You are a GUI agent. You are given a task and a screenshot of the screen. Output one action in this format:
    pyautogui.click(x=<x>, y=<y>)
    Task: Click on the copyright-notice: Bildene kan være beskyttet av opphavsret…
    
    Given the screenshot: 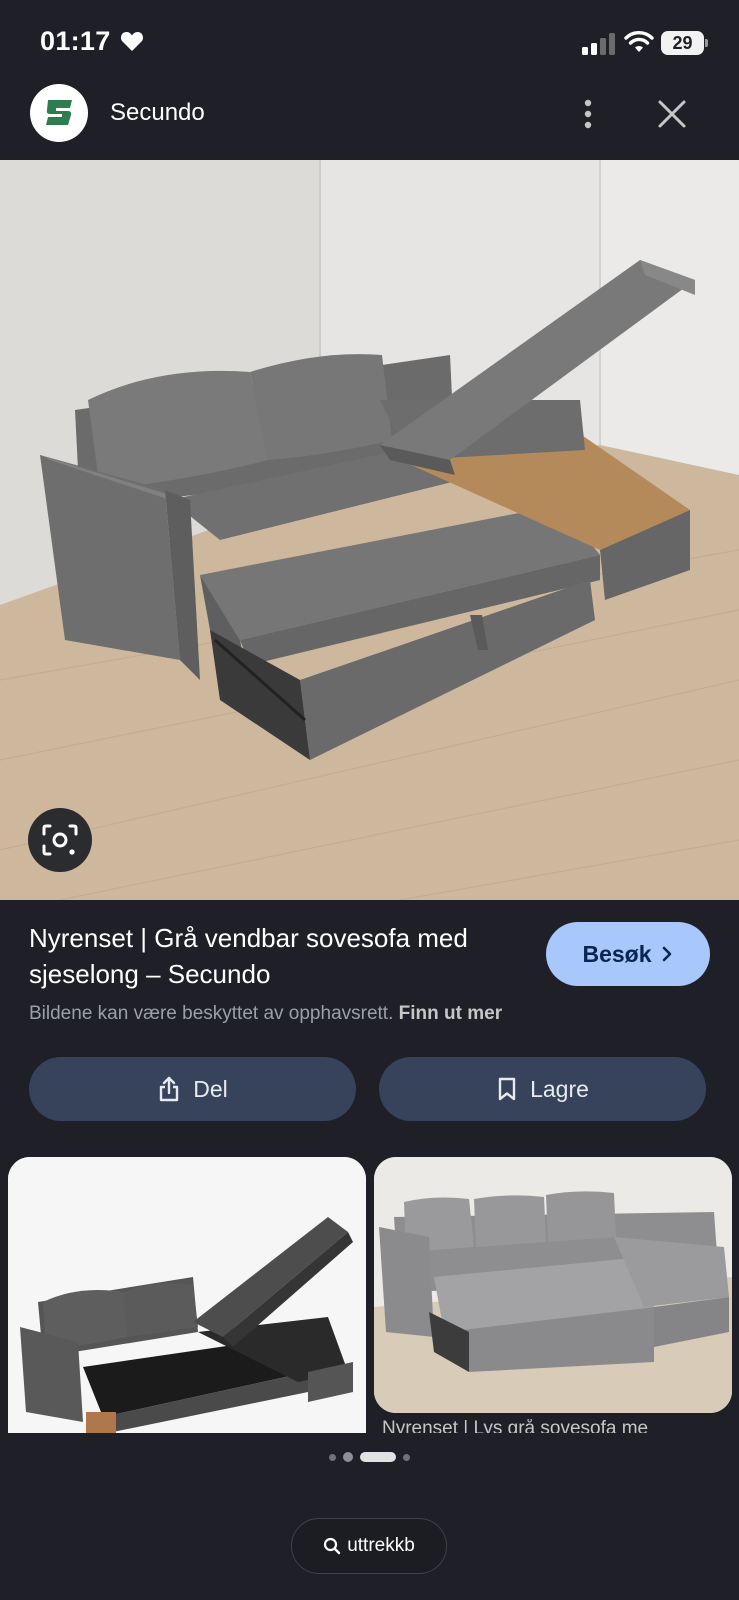 What is the action you would take?
    pyautogui.click(x=265, y=1014)
    